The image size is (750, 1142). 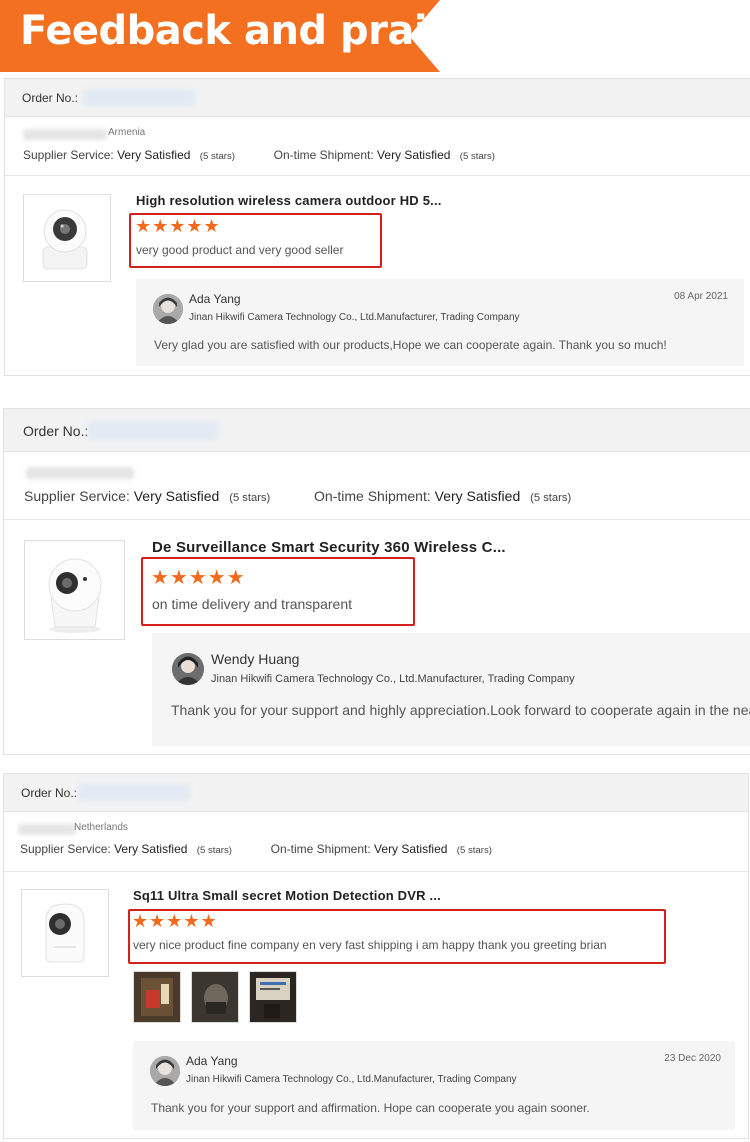 What do you see at coordinates (701, 296) in the screenshot?
I see `reply-date: 08 Apr 2021` at bounding box center [701, 296].